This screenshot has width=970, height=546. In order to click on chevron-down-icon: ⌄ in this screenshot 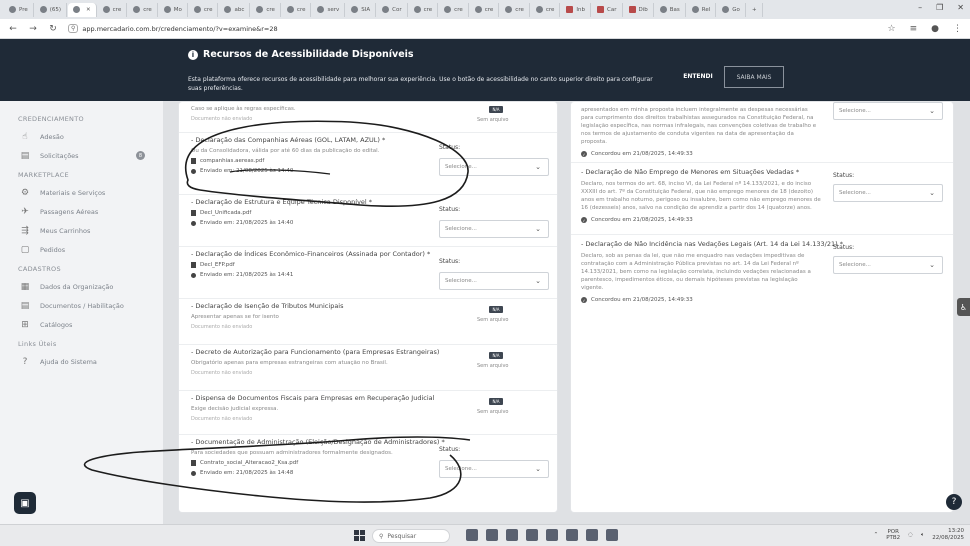, I will do `click(932, 193)`.